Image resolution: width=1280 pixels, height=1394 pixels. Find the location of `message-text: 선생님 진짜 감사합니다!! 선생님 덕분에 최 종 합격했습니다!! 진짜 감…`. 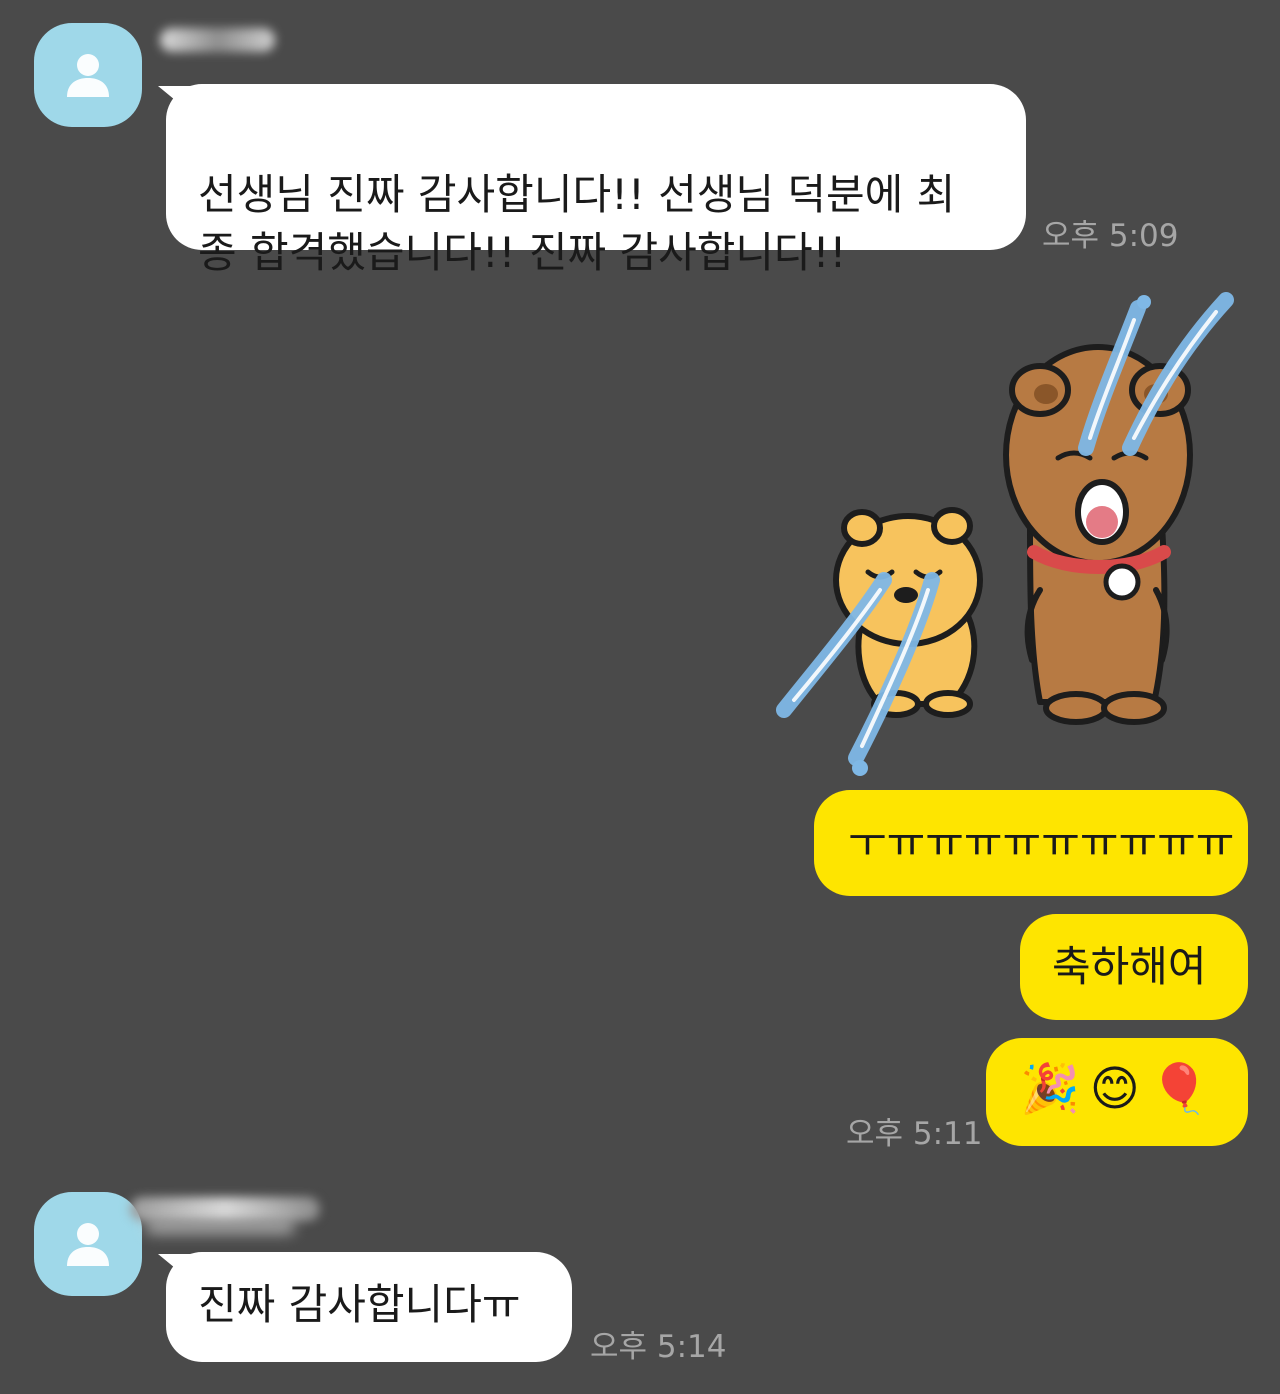

message-text: 선생님 진짜 감사합니다!! 선생님 덕분에 최 종 합격했습니다!! 진짜 감… is located at coordinates (577, 223).